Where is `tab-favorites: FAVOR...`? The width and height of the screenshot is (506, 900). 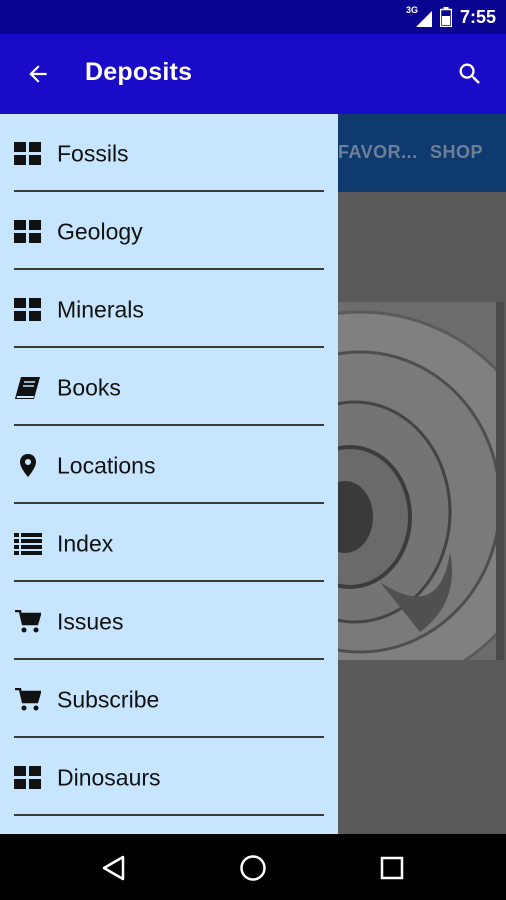 tab-favorites: FAVOR... is located at coordinates (378, 152).